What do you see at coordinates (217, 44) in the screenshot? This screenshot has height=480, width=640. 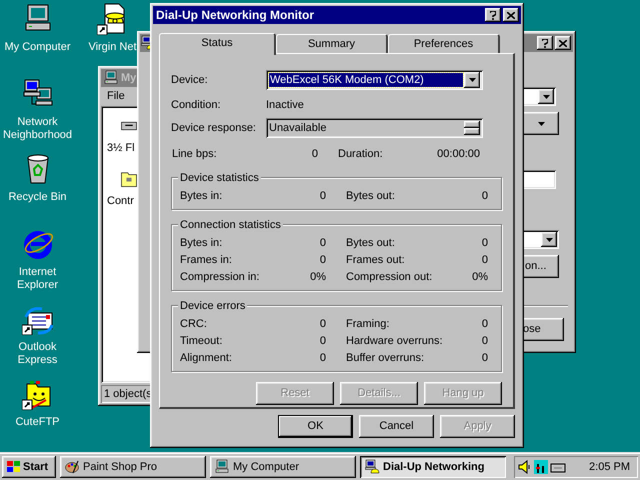 I see `tab: Status` at bounding box center [217, 44].